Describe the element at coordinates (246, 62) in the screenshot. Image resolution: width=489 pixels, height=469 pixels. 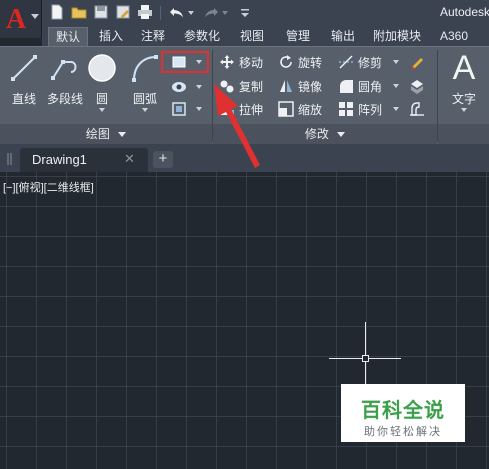
I see `move-tool-button: 移动` at that location.